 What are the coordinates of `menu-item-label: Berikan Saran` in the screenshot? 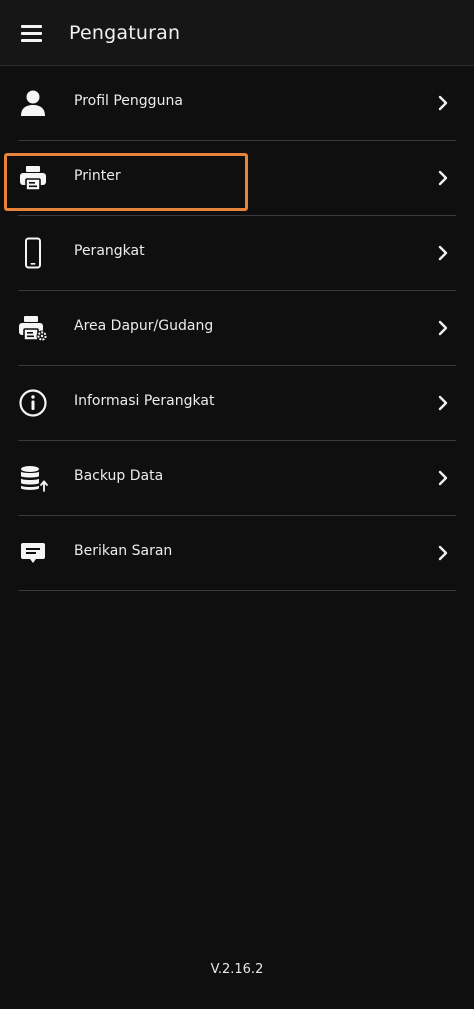 It's located at (123, 551).